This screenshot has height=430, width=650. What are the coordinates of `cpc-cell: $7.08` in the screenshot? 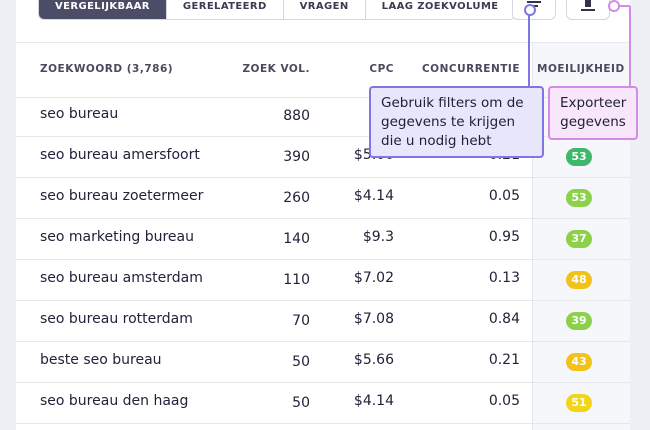 It's located at (373, 319).